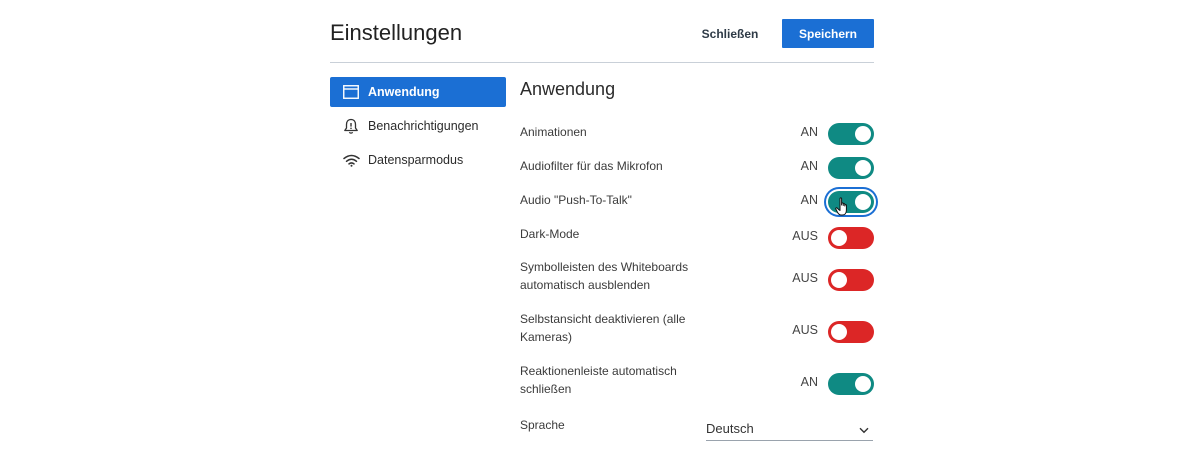 The width and height of the screenshot is (1200, 464). I want to click on toggle-animationen, so click(851, 134).